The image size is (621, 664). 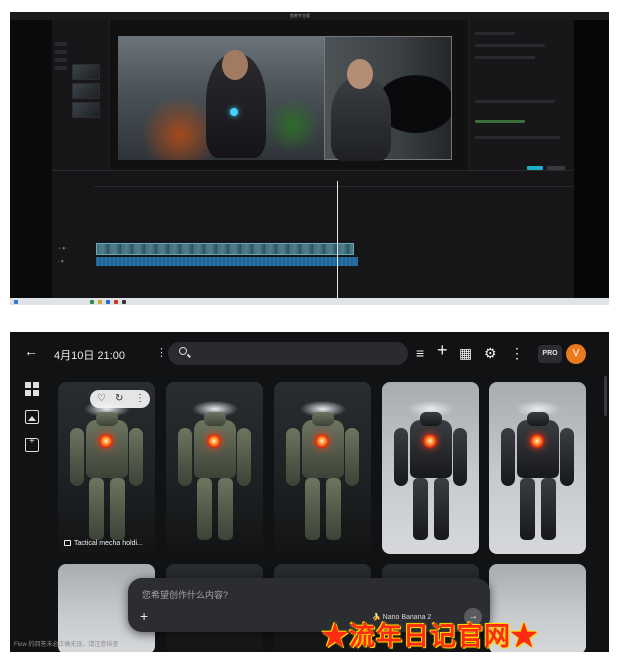 I want to click on disclaimer-text: Flow 的回答未必正确无误，请注意核查, so click(x=66, y=645).